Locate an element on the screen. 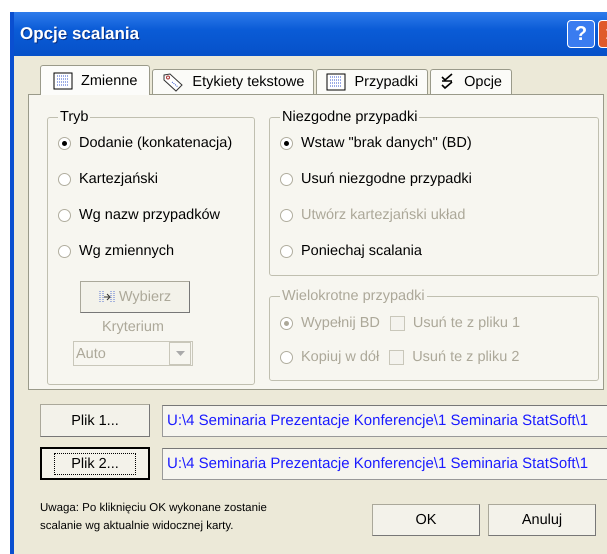 This screenshot has width=607, height=554. variables-icon is located at coordinates (106, 297).